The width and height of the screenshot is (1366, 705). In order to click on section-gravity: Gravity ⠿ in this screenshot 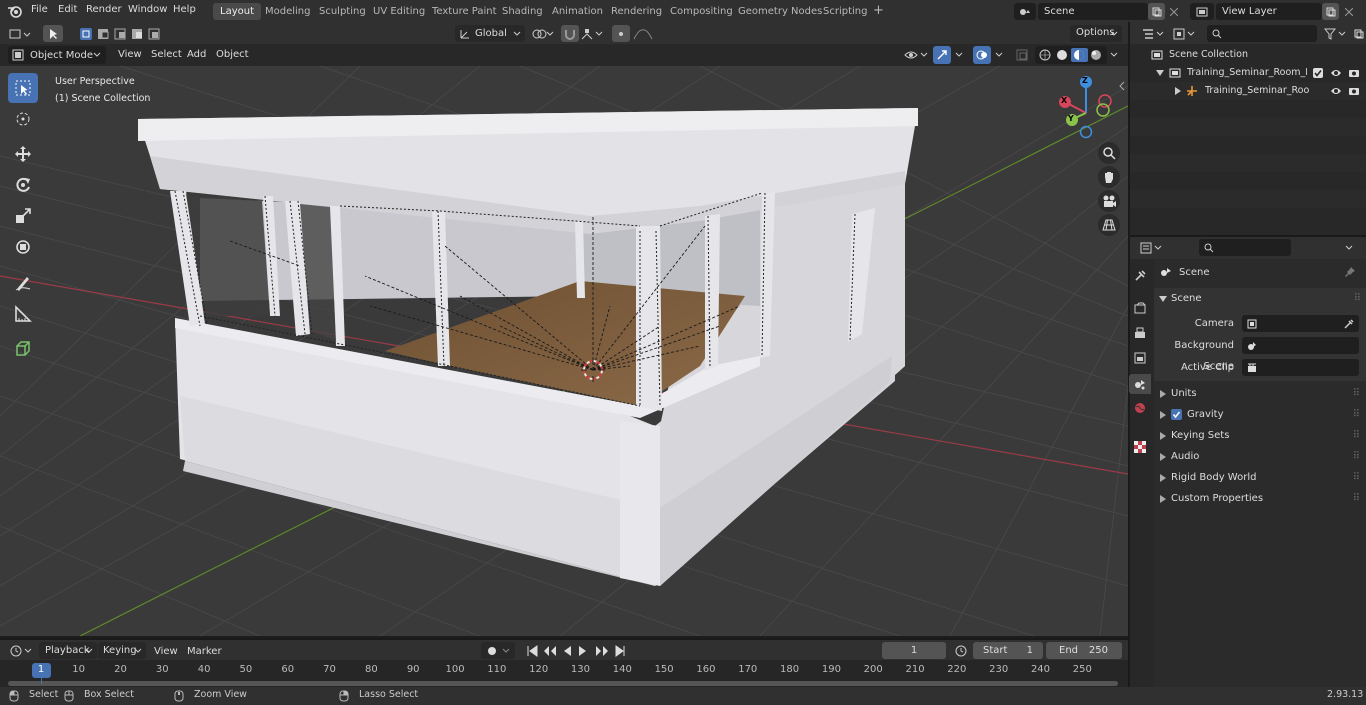, I will do `click(1260, 414)`.